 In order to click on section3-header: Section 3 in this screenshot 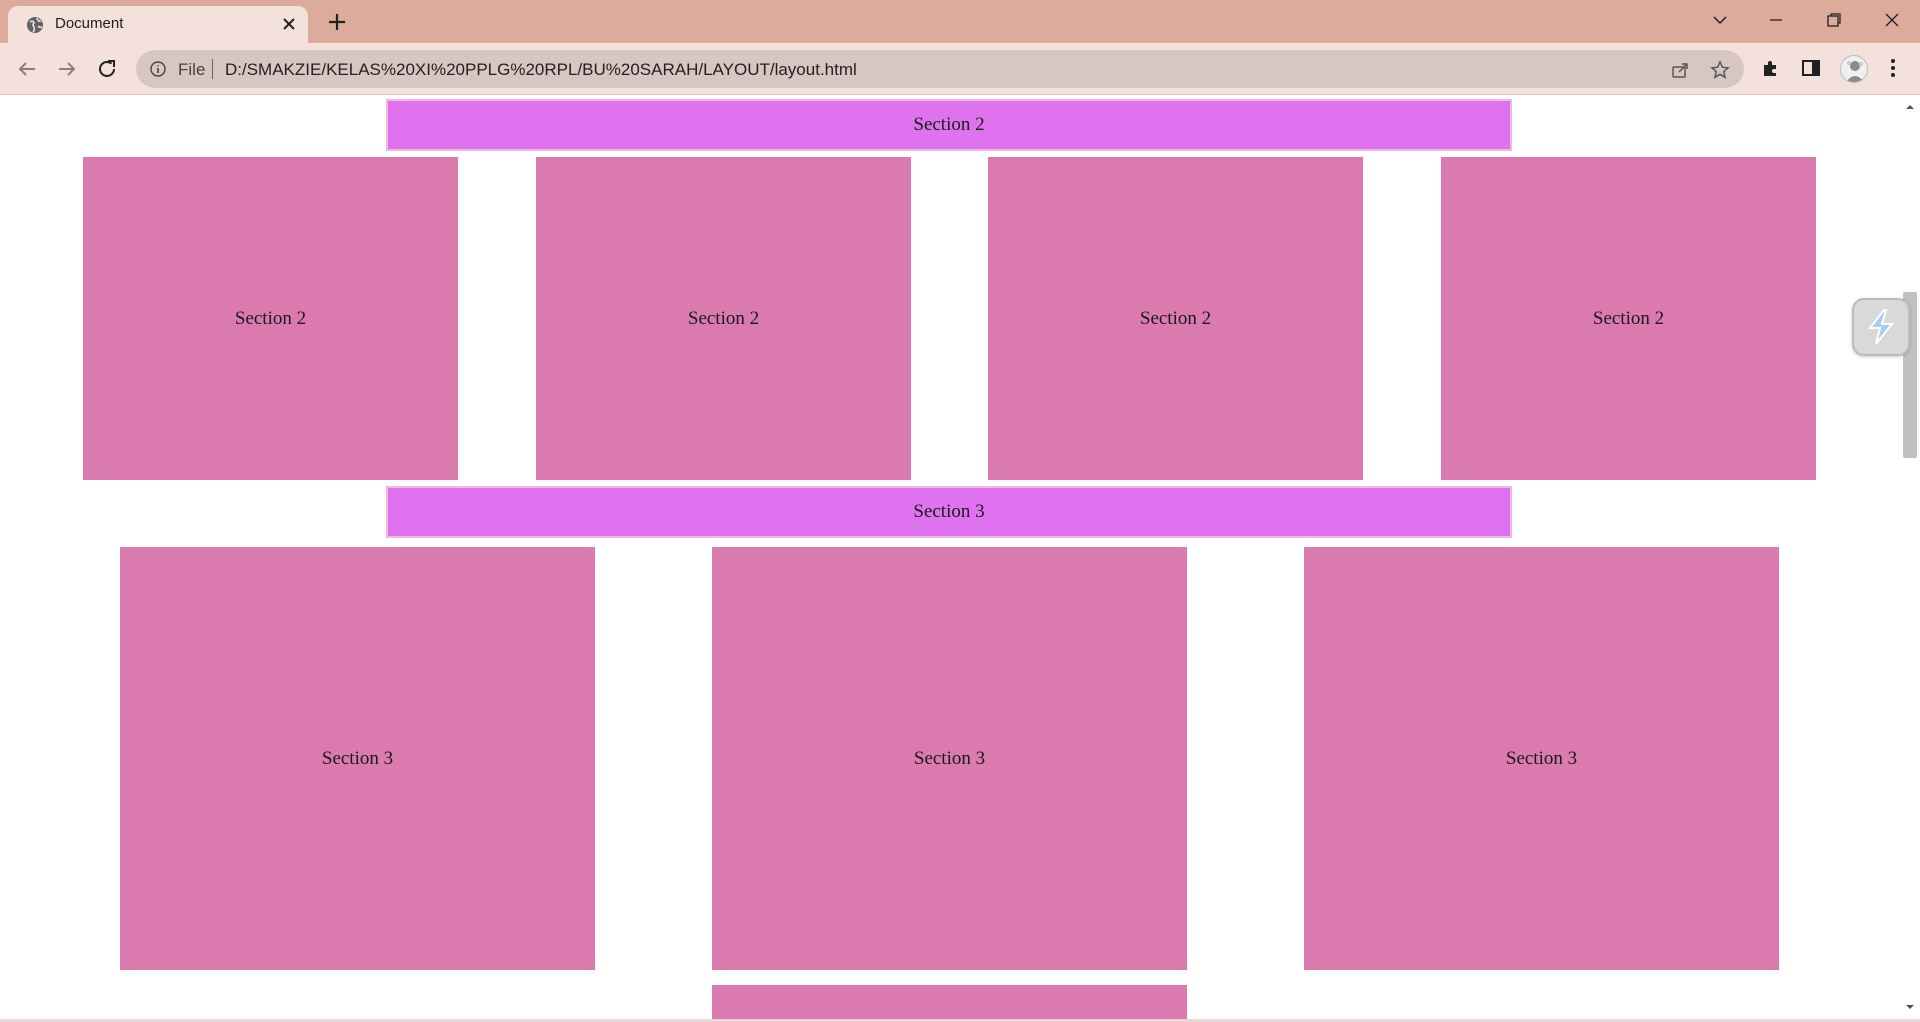, I will do `click(949, 512)`.